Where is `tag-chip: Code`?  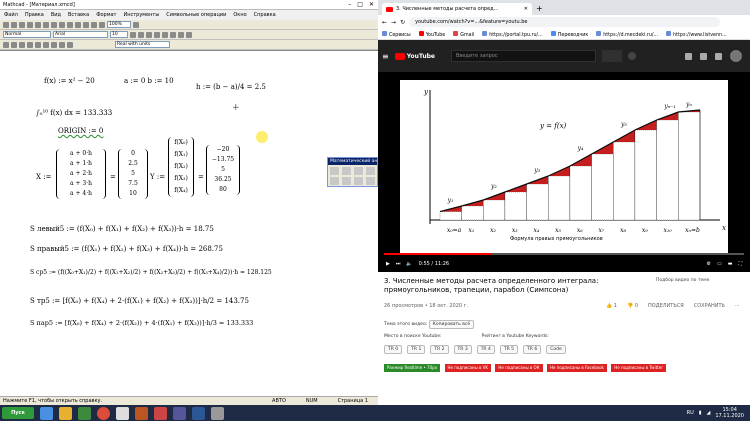 tag-chip: Code is located at coordinates (556, 349).